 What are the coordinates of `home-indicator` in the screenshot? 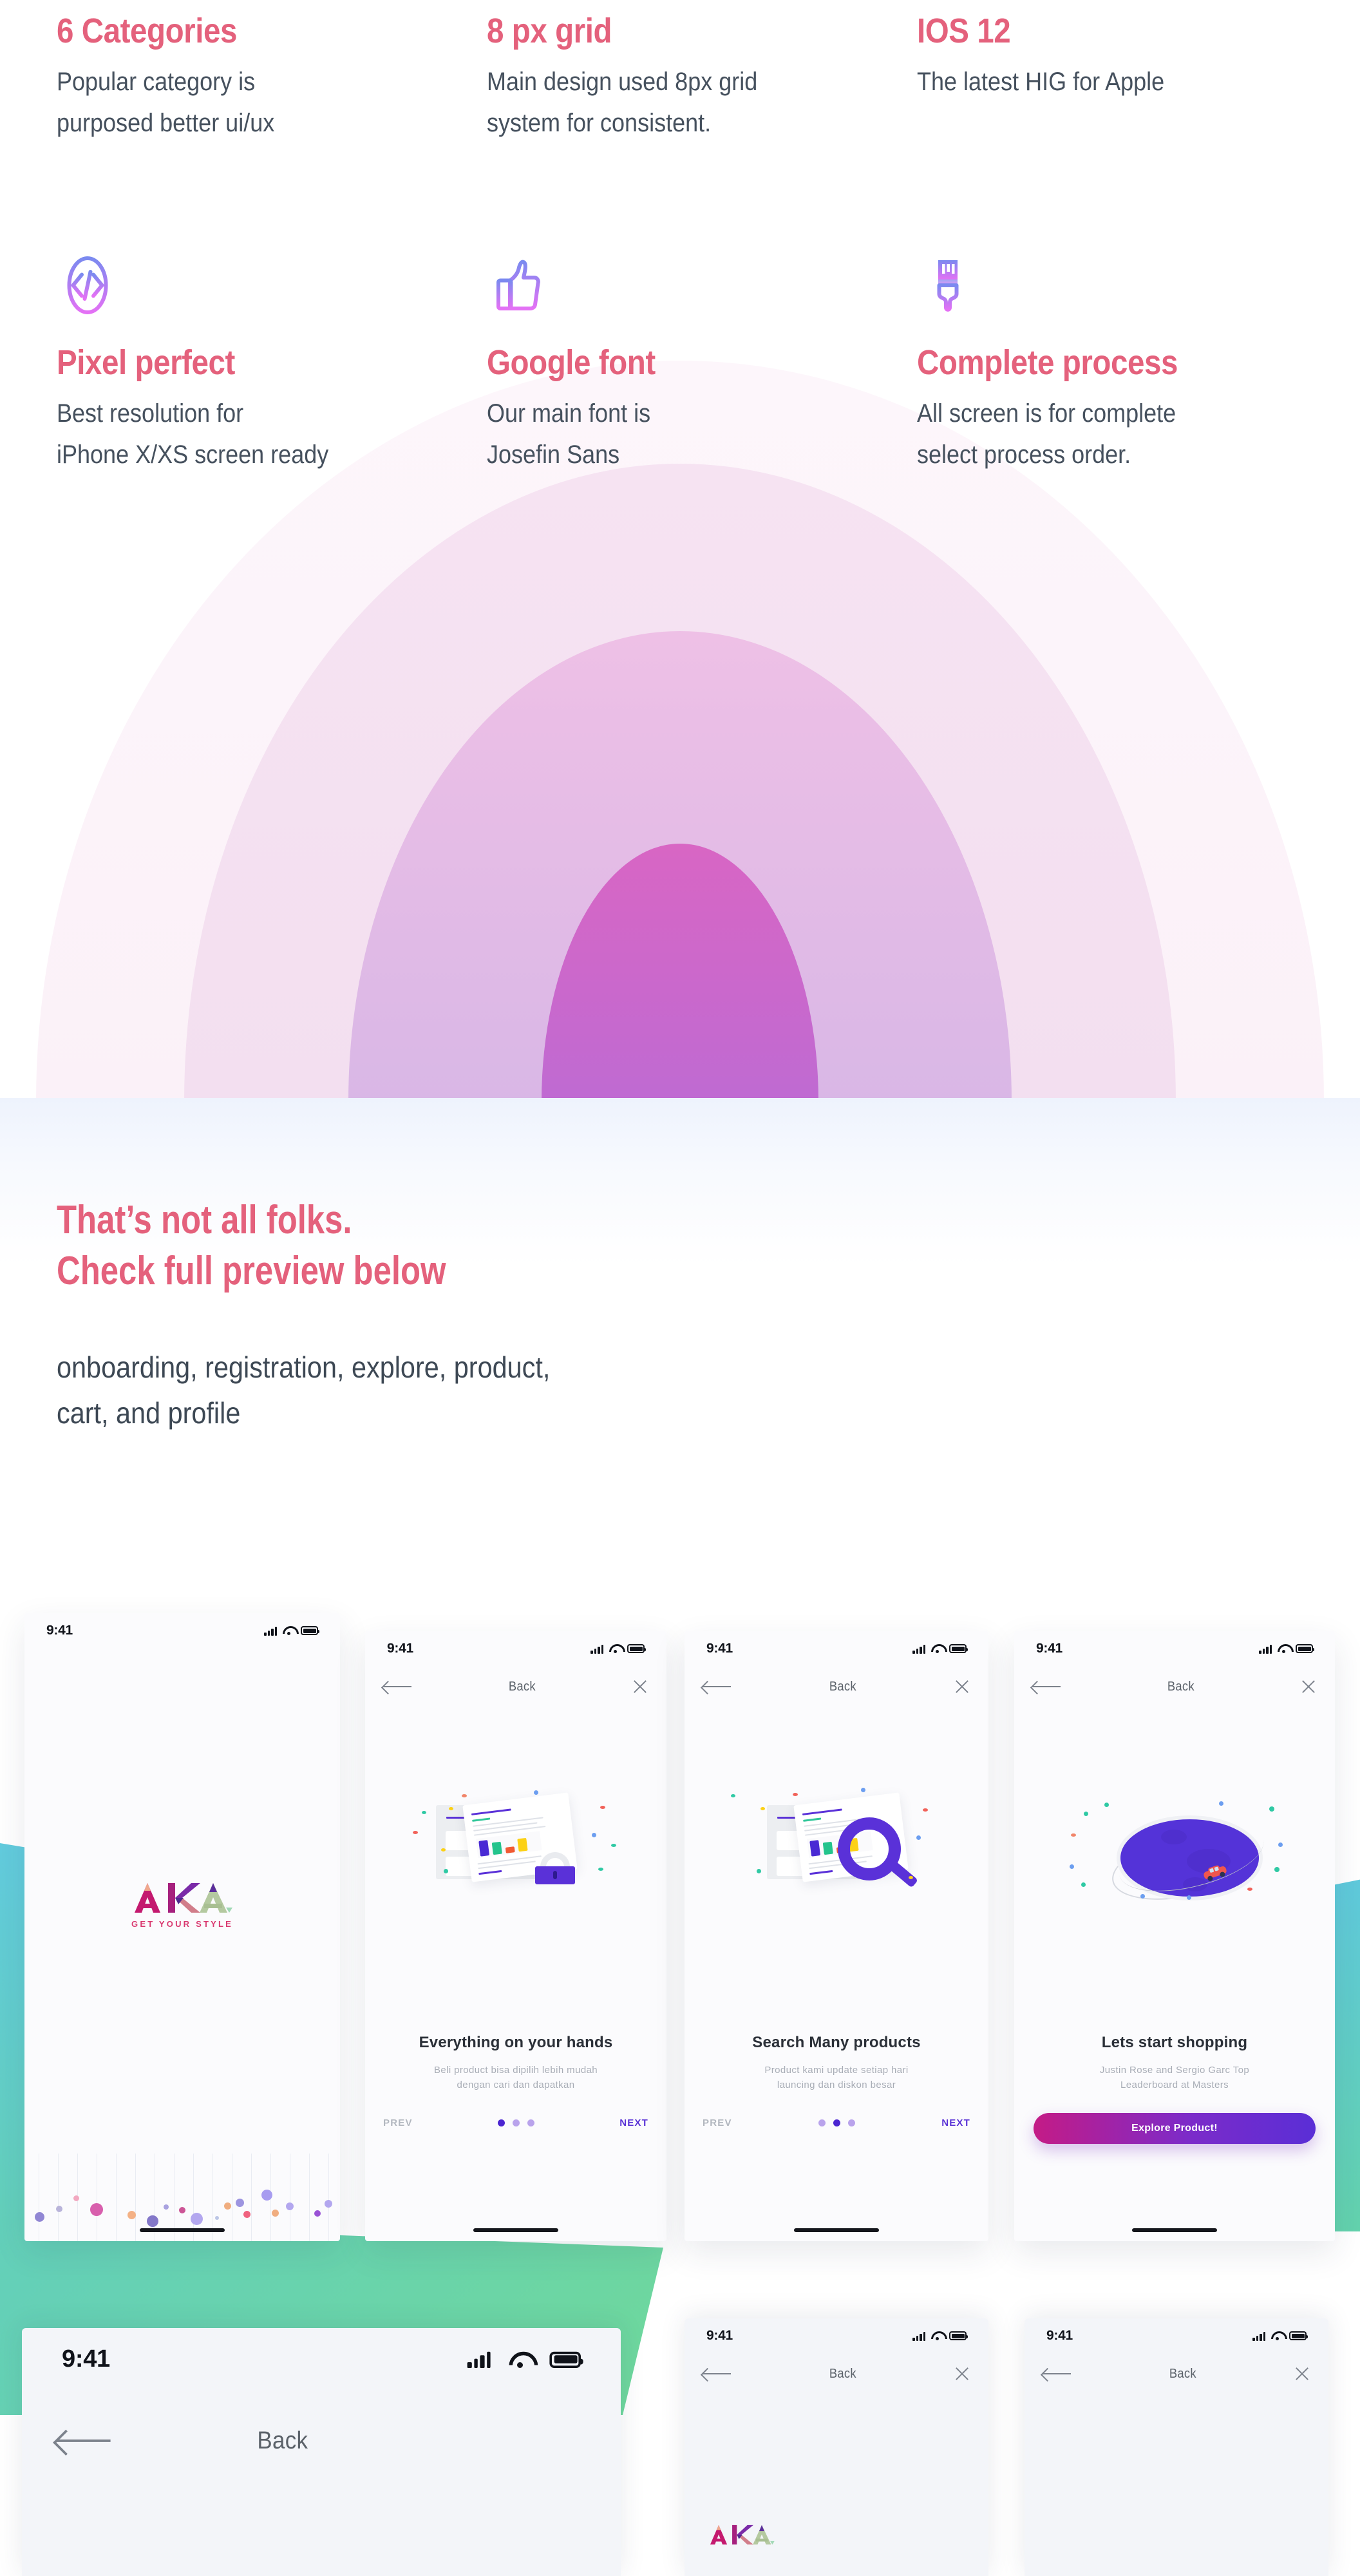 It's located at (836, 2230).